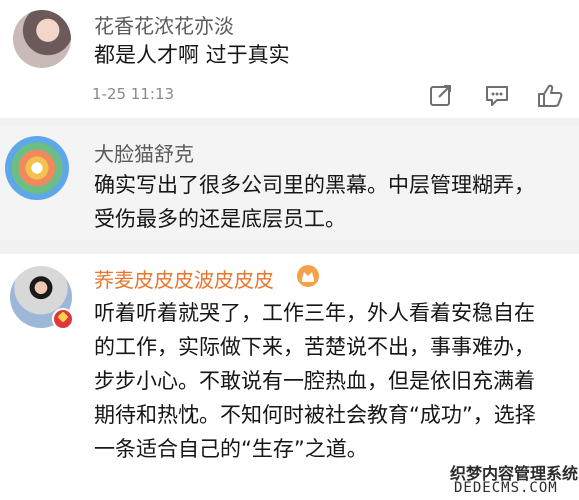 Image resolution: width=579 pixels, height=500 pixels. What do you see at coordinates (308, 276) in the screenshot?
I see `vip-crown-icon` at bounding box center [308, 276].